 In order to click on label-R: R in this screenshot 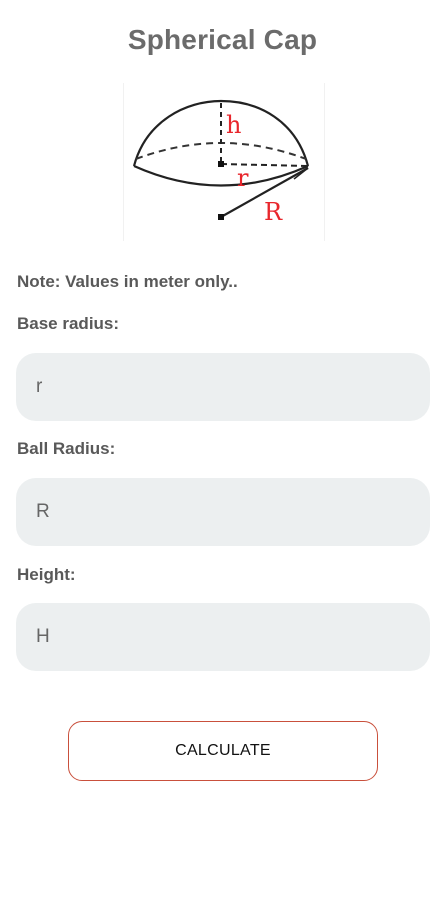, I will do `click(273, 212)`.